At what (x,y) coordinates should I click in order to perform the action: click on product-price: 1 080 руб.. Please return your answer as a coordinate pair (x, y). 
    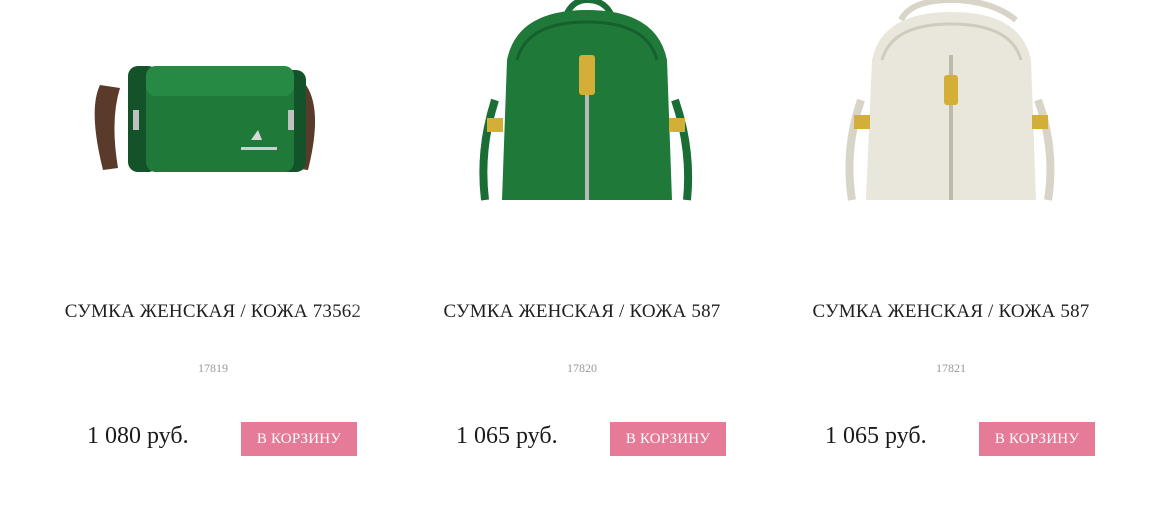
    Looking at the image, I should click on (138, 436).